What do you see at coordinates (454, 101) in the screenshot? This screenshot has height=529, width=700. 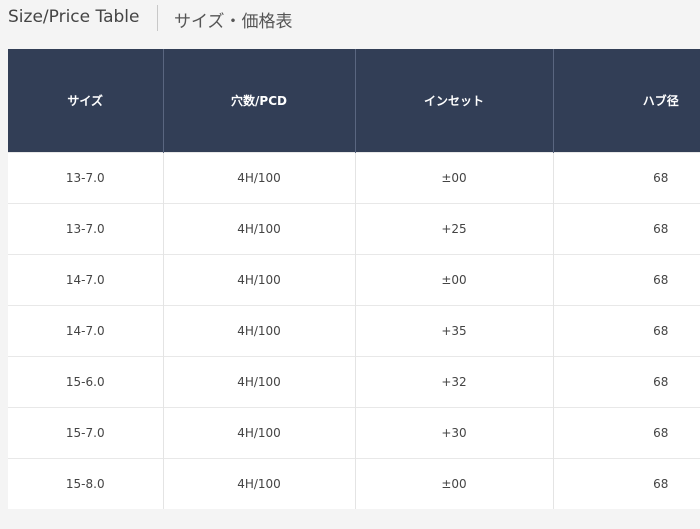 I see `column-header-inset: インセット` at bounding box center [454, 101].